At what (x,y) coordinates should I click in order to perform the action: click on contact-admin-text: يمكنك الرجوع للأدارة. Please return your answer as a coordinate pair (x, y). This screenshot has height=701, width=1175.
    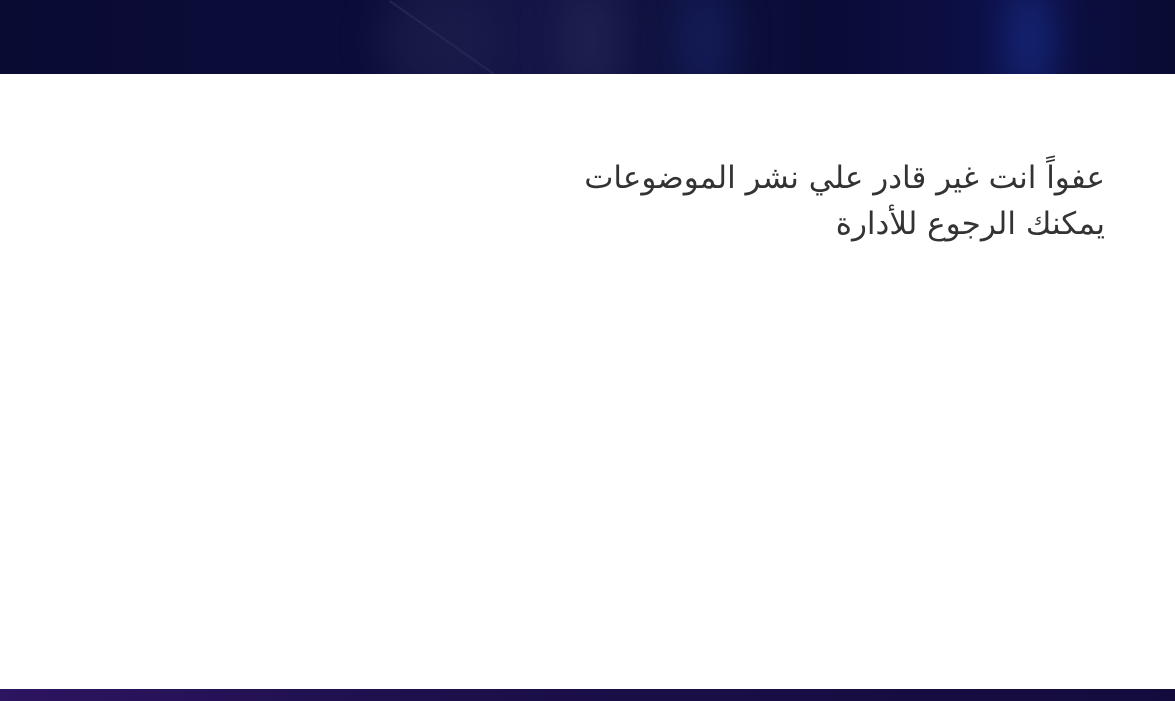
    Looking at the image, I should click on (970, 224).